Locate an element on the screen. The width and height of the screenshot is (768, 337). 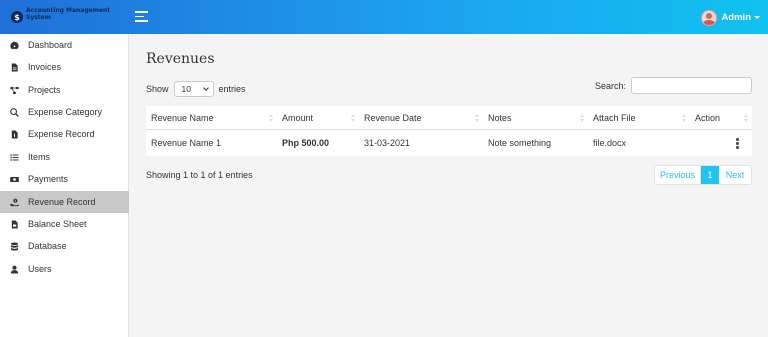
file-invoice-icon is located at coordinates (14, 67).